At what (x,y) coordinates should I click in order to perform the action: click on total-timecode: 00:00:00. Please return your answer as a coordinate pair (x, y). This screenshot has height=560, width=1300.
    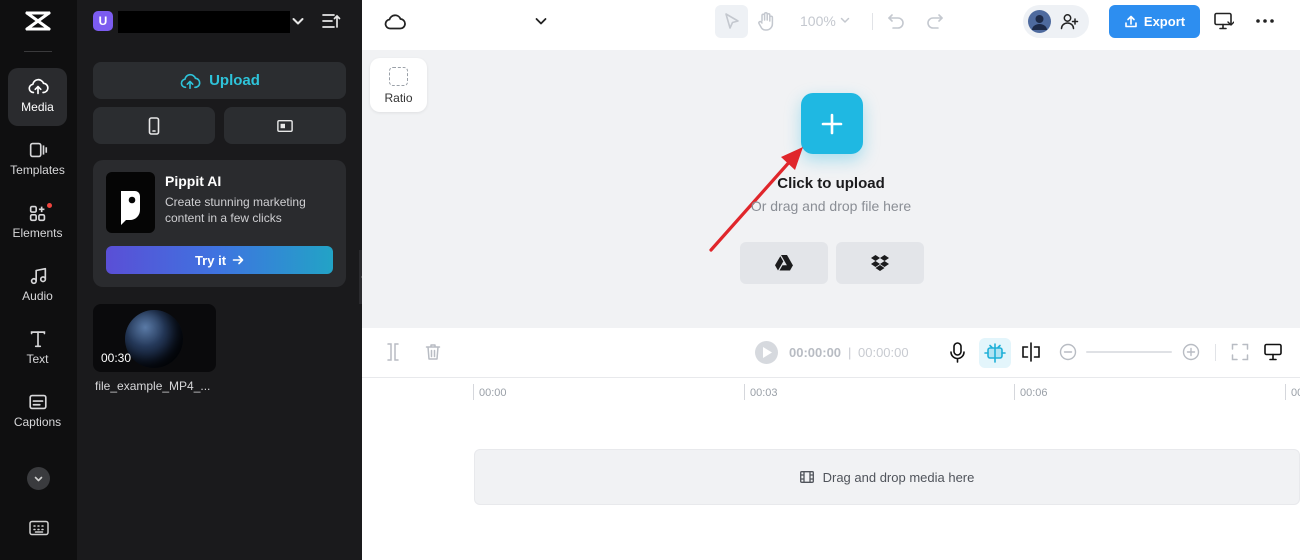
    Looking at the image, I should click on (883, 352).